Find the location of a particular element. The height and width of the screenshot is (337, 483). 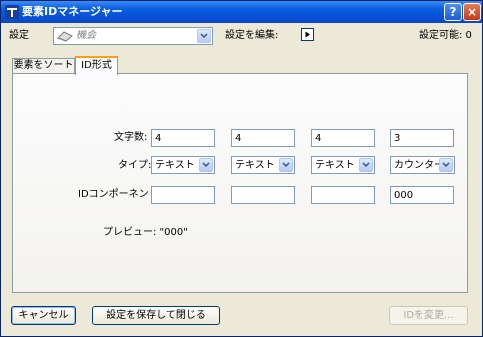

type-select-1-dropdown is located at coordinates (206, 165).